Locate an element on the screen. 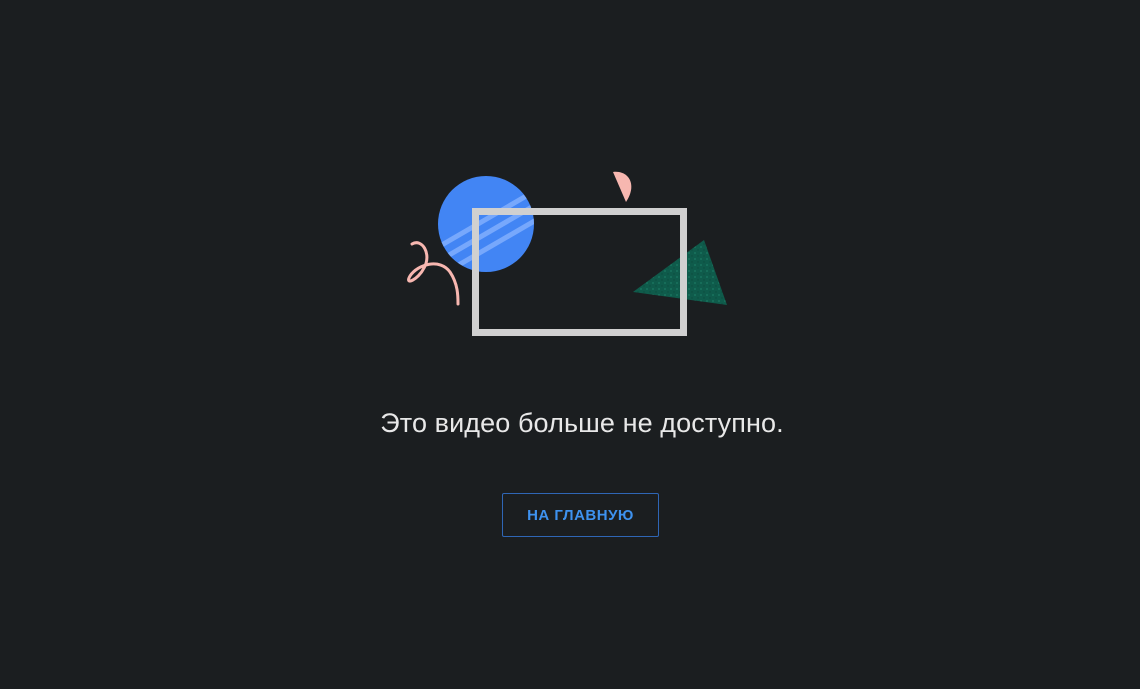 This screenshot has height=689, width=1140. go-home-button: НА ГЛАВНУЮ is located at coordinates (580, 515).